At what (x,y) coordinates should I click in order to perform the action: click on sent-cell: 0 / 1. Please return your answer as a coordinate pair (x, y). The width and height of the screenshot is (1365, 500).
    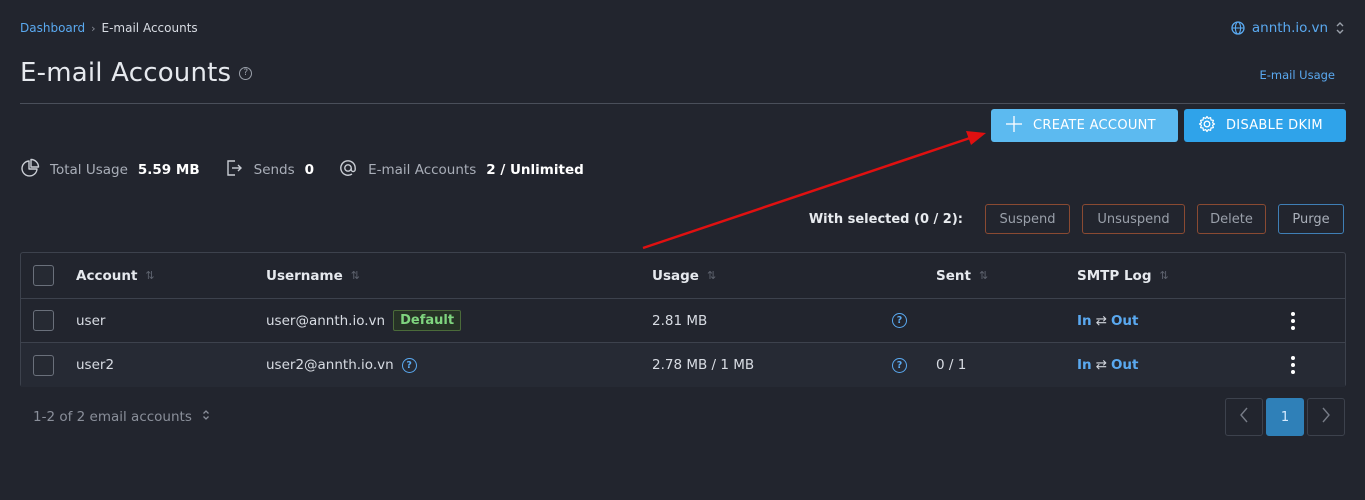
    Looking at the image, I should click on (951, 365).